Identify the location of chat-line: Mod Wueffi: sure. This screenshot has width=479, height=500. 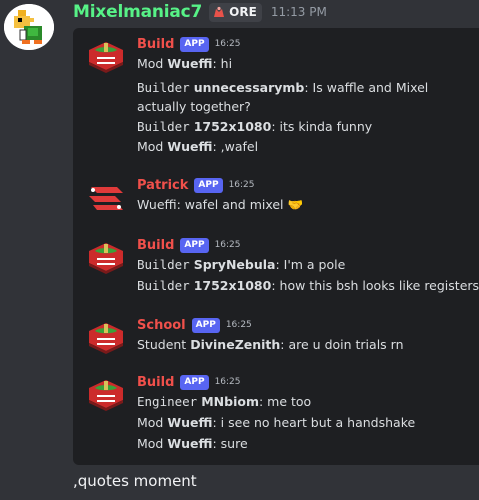
(306, 444).